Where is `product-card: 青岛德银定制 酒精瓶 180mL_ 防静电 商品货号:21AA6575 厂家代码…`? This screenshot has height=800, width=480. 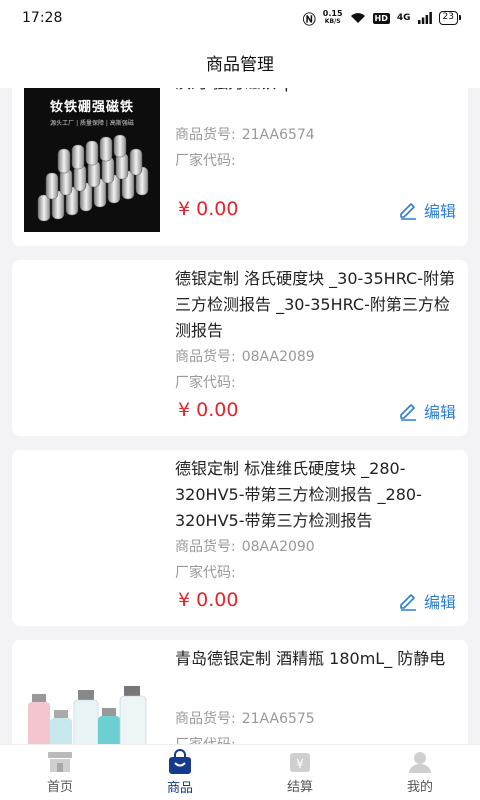
product-card: 青岛德银定制 酒精瓶 180mL_ 防静电 商品货号:21AA6575 厂家代码… is located at coordinates (240, 692).